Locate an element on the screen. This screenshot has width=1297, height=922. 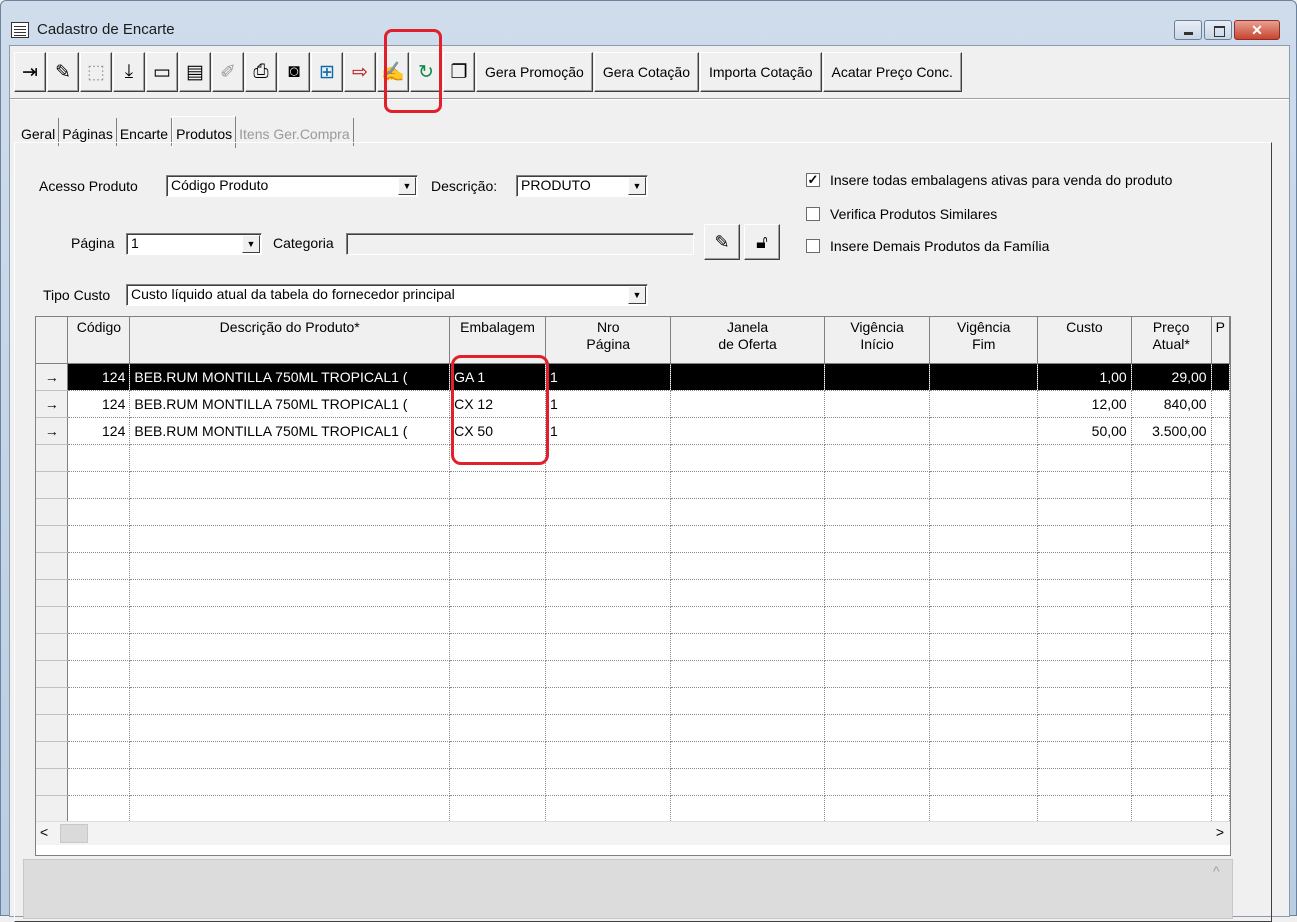
camera-icon: ◙ is located at coordinates (294, 72).